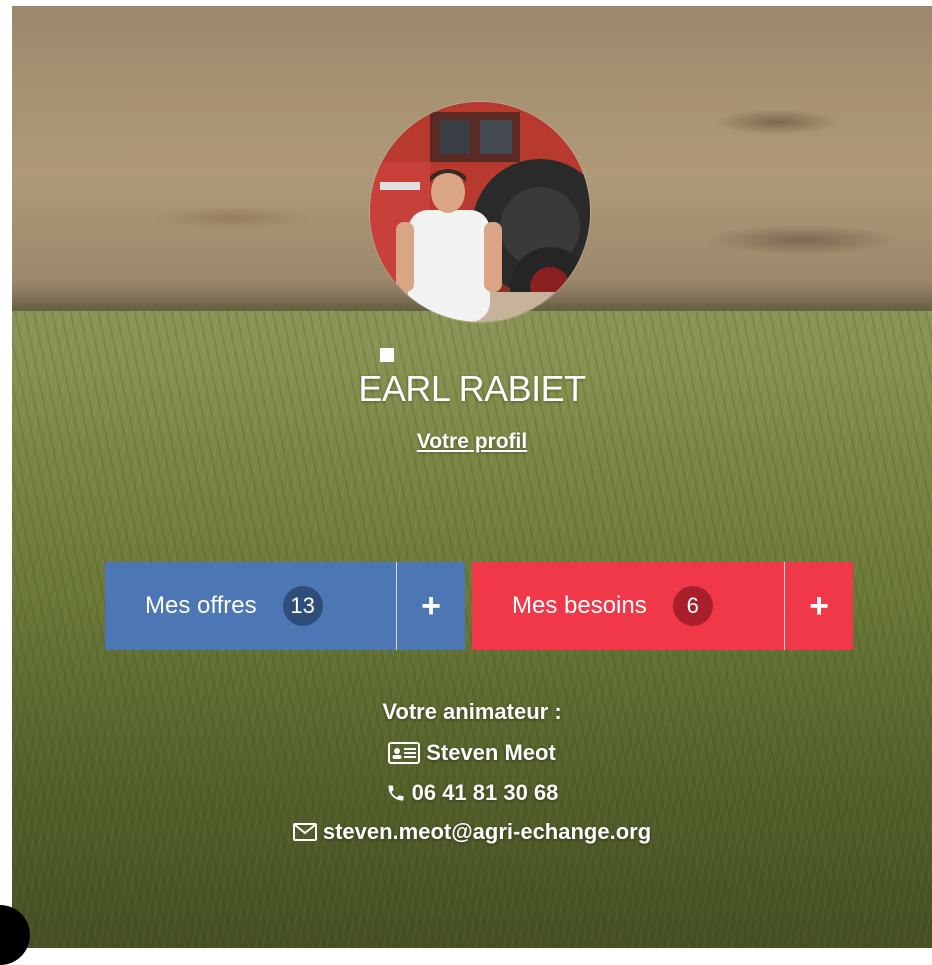 This screenshot has width=932, height=965. I want to click on coordinator-email: steven.meot@agri-echange.org, so click(487, 832).